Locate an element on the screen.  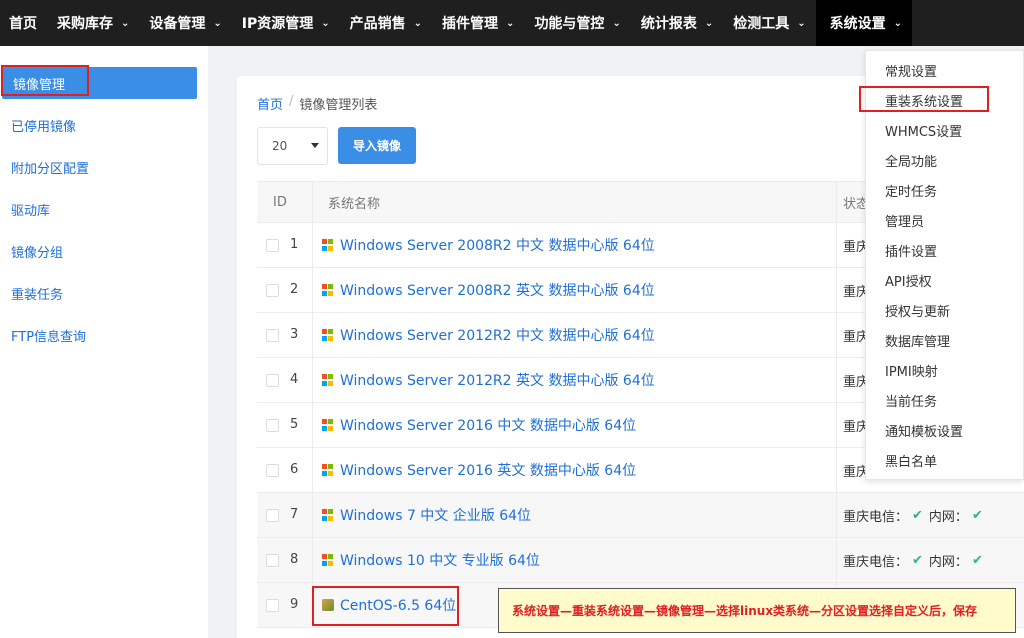
image-name-link: Windows Server 2016 英文 数据中心版 64位 is located at coordinates (488, 470).